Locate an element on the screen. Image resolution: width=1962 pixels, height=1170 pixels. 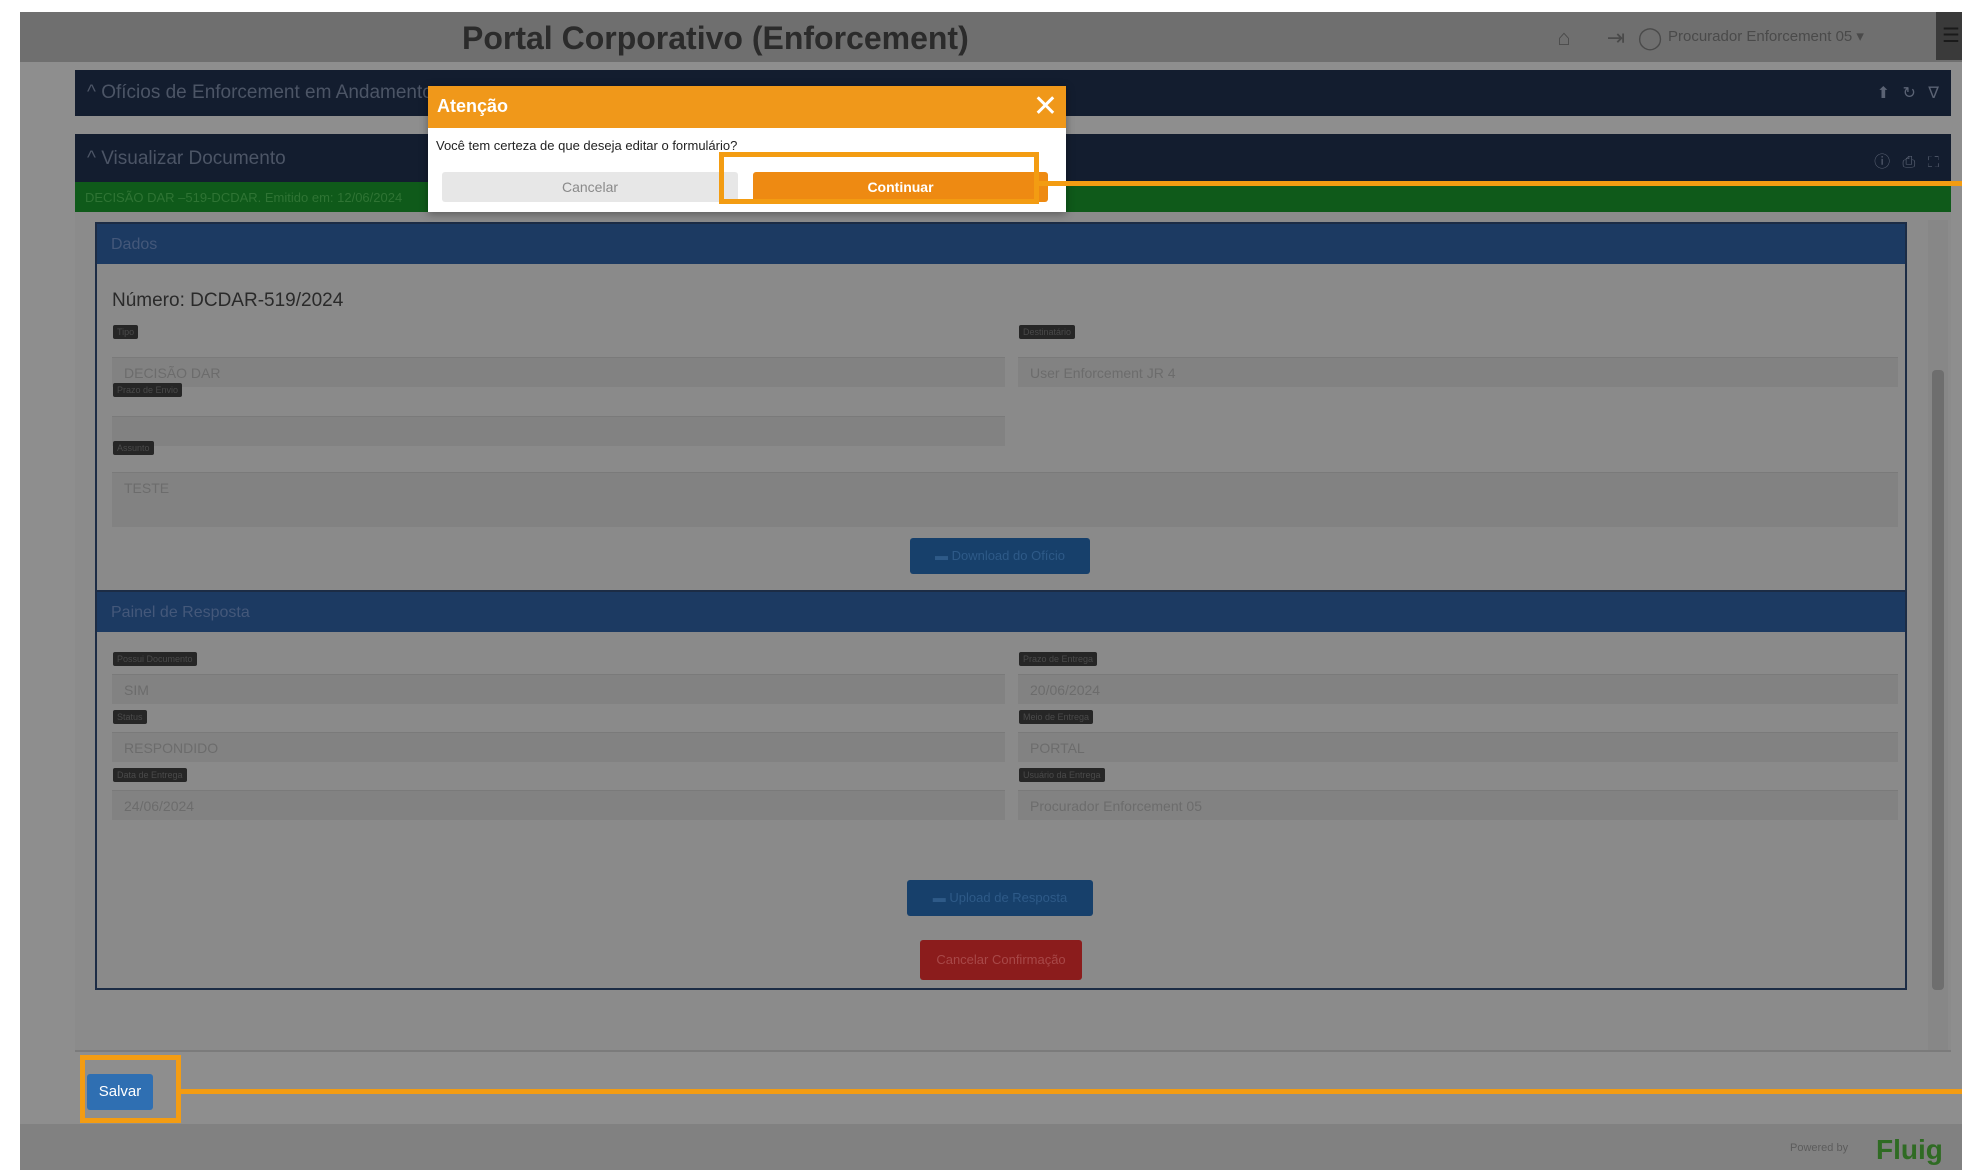
download-oficio-button: ▬ Download do Ofício is located at coordinates (1000, 556).